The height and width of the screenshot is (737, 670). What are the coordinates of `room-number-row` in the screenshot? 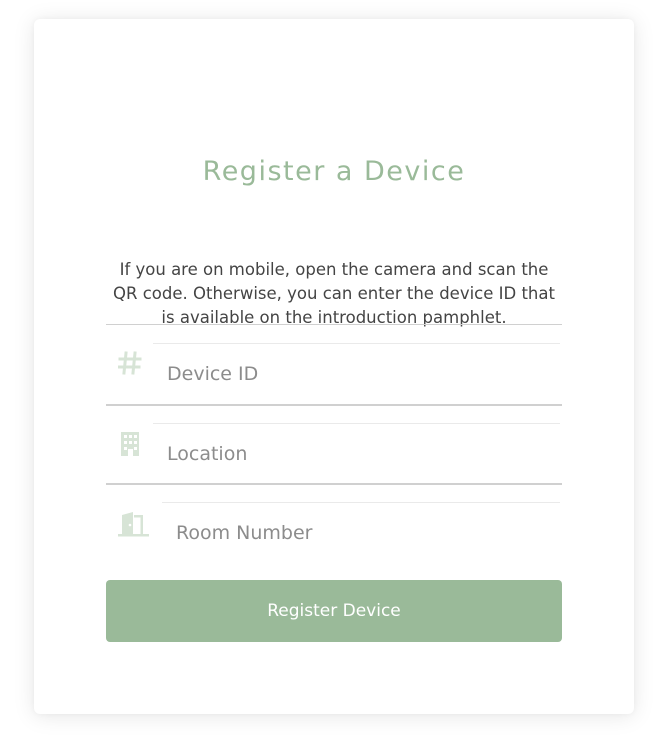 It's located at (334, 524).